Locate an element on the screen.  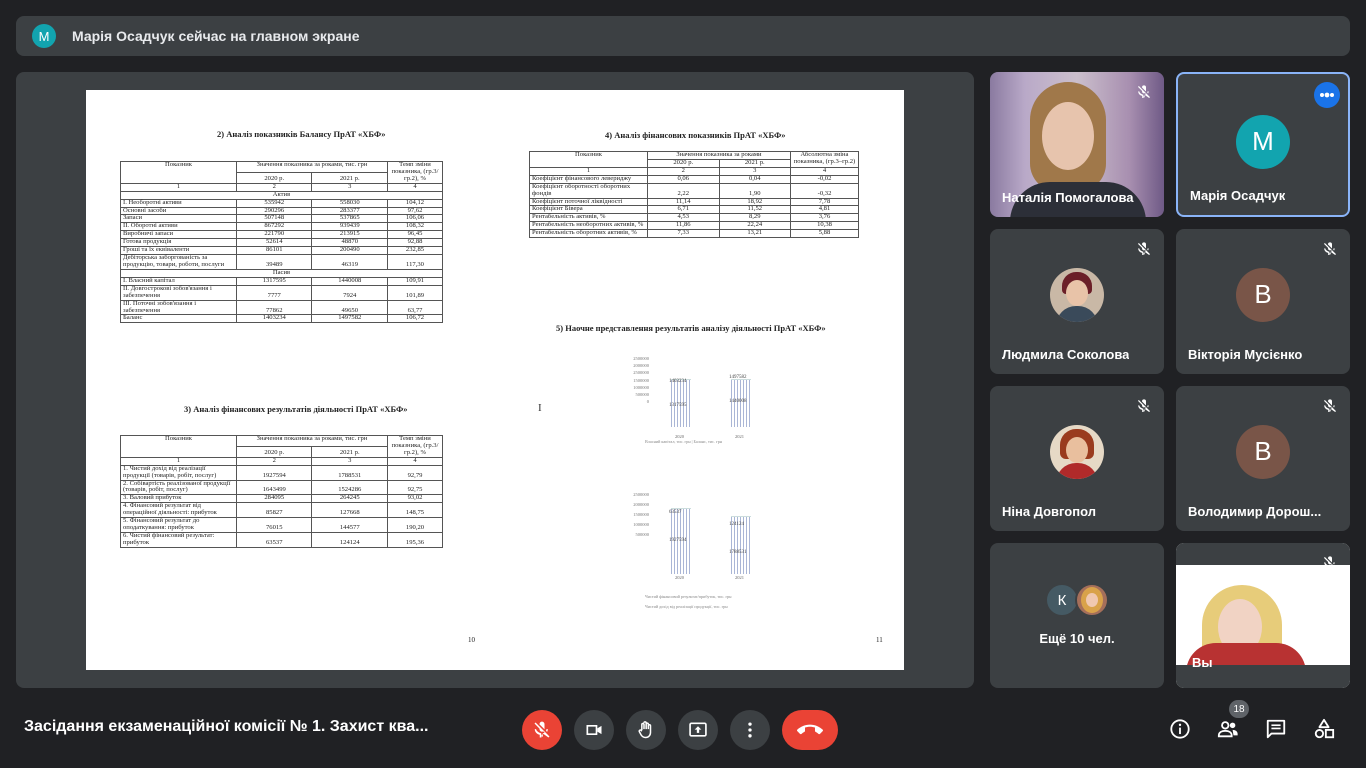
table-cell: 1,90 is located at coordinates (754, 190).